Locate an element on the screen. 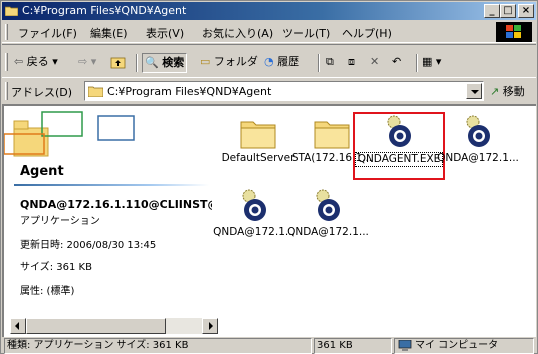 This screenshot has height=354, width=538. window-title: C:¥Program Files¥QND¥Agent is located at coordinates (104, 10).